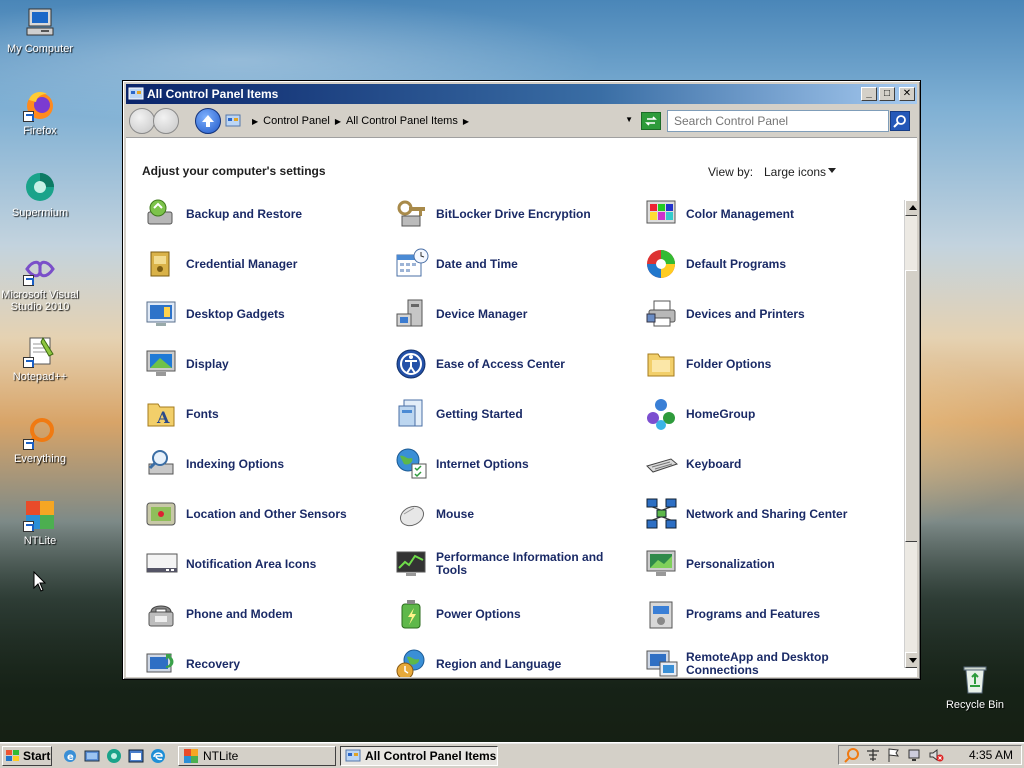  I want to click on cp-item-folder-options: Folder Options, so click(764, 364).